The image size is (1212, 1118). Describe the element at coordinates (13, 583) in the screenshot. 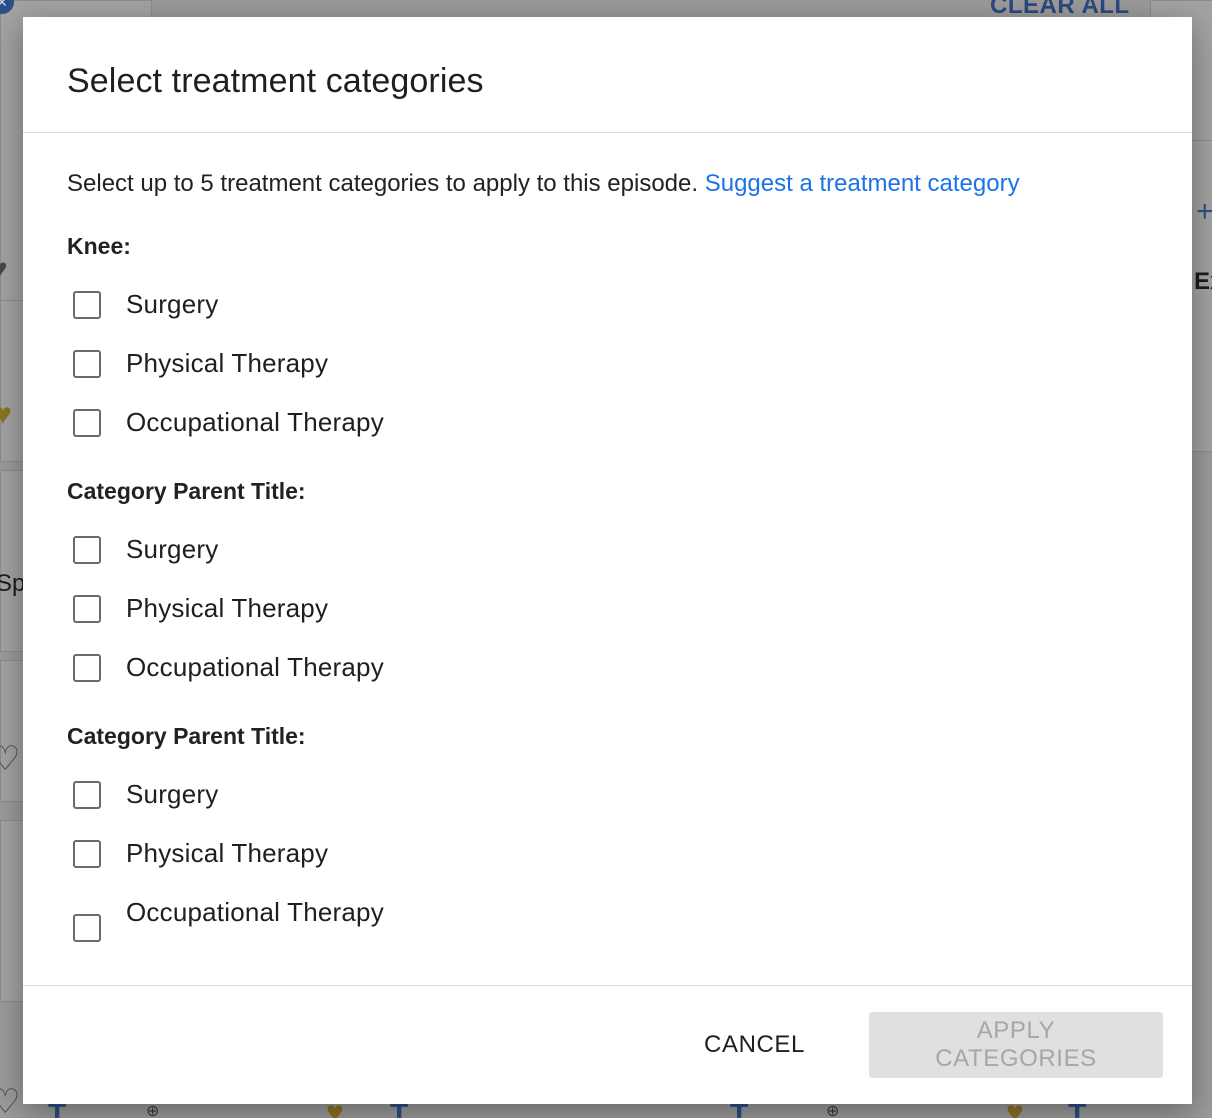

I see `background-card-title: Sp` at that location.